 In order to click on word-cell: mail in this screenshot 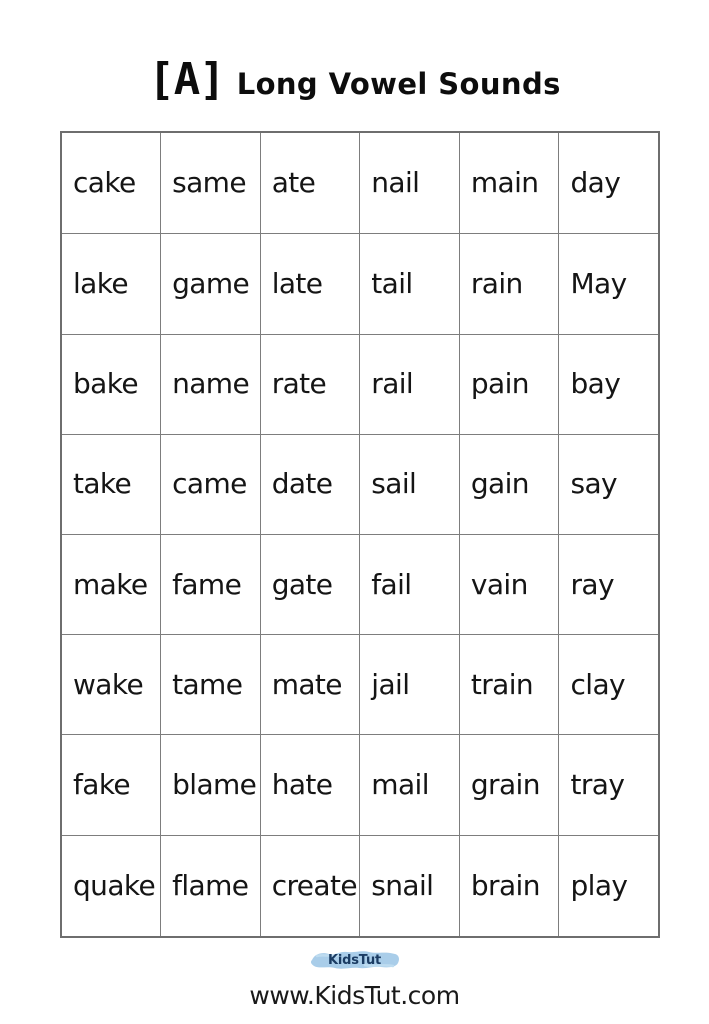, I will do `click(409, 785)`.